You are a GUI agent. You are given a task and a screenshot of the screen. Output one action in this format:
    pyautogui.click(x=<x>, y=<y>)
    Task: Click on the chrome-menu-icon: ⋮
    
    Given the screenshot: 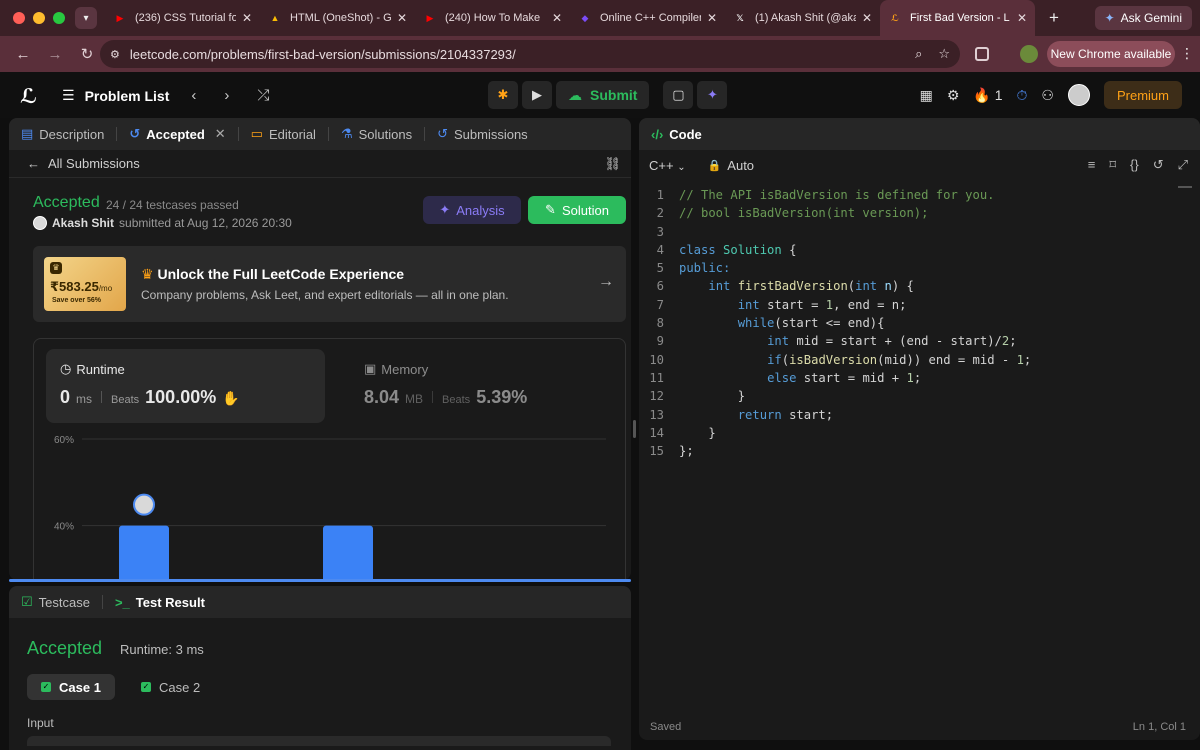 What is the action you would take?
    pyautogui.click(x=1187, y=53)
    